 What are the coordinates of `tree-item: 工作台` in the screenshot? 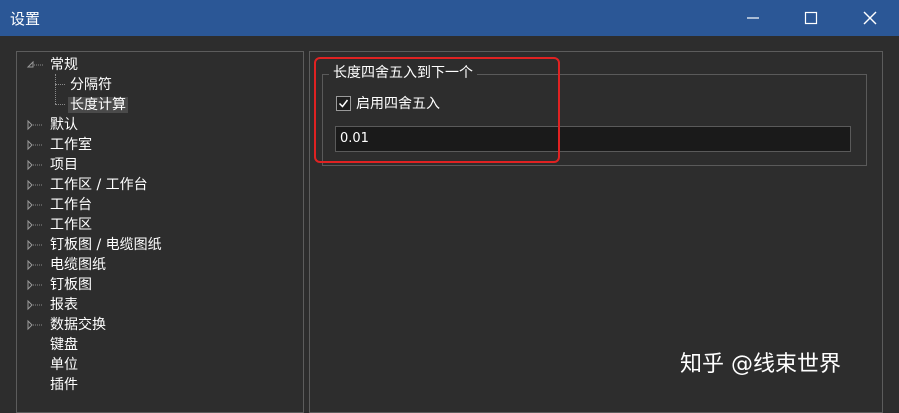 It's located at (60, 205).